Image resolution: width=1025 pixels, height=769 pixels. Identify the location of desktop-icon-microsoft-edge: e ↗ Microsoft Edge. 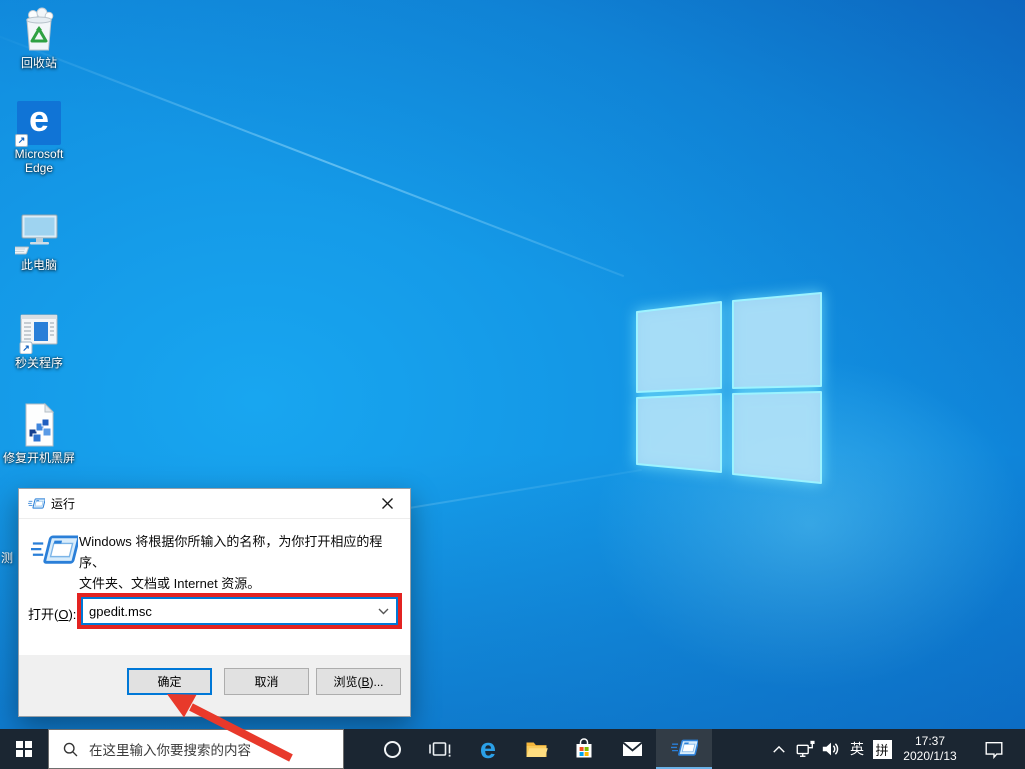
(39, 138).